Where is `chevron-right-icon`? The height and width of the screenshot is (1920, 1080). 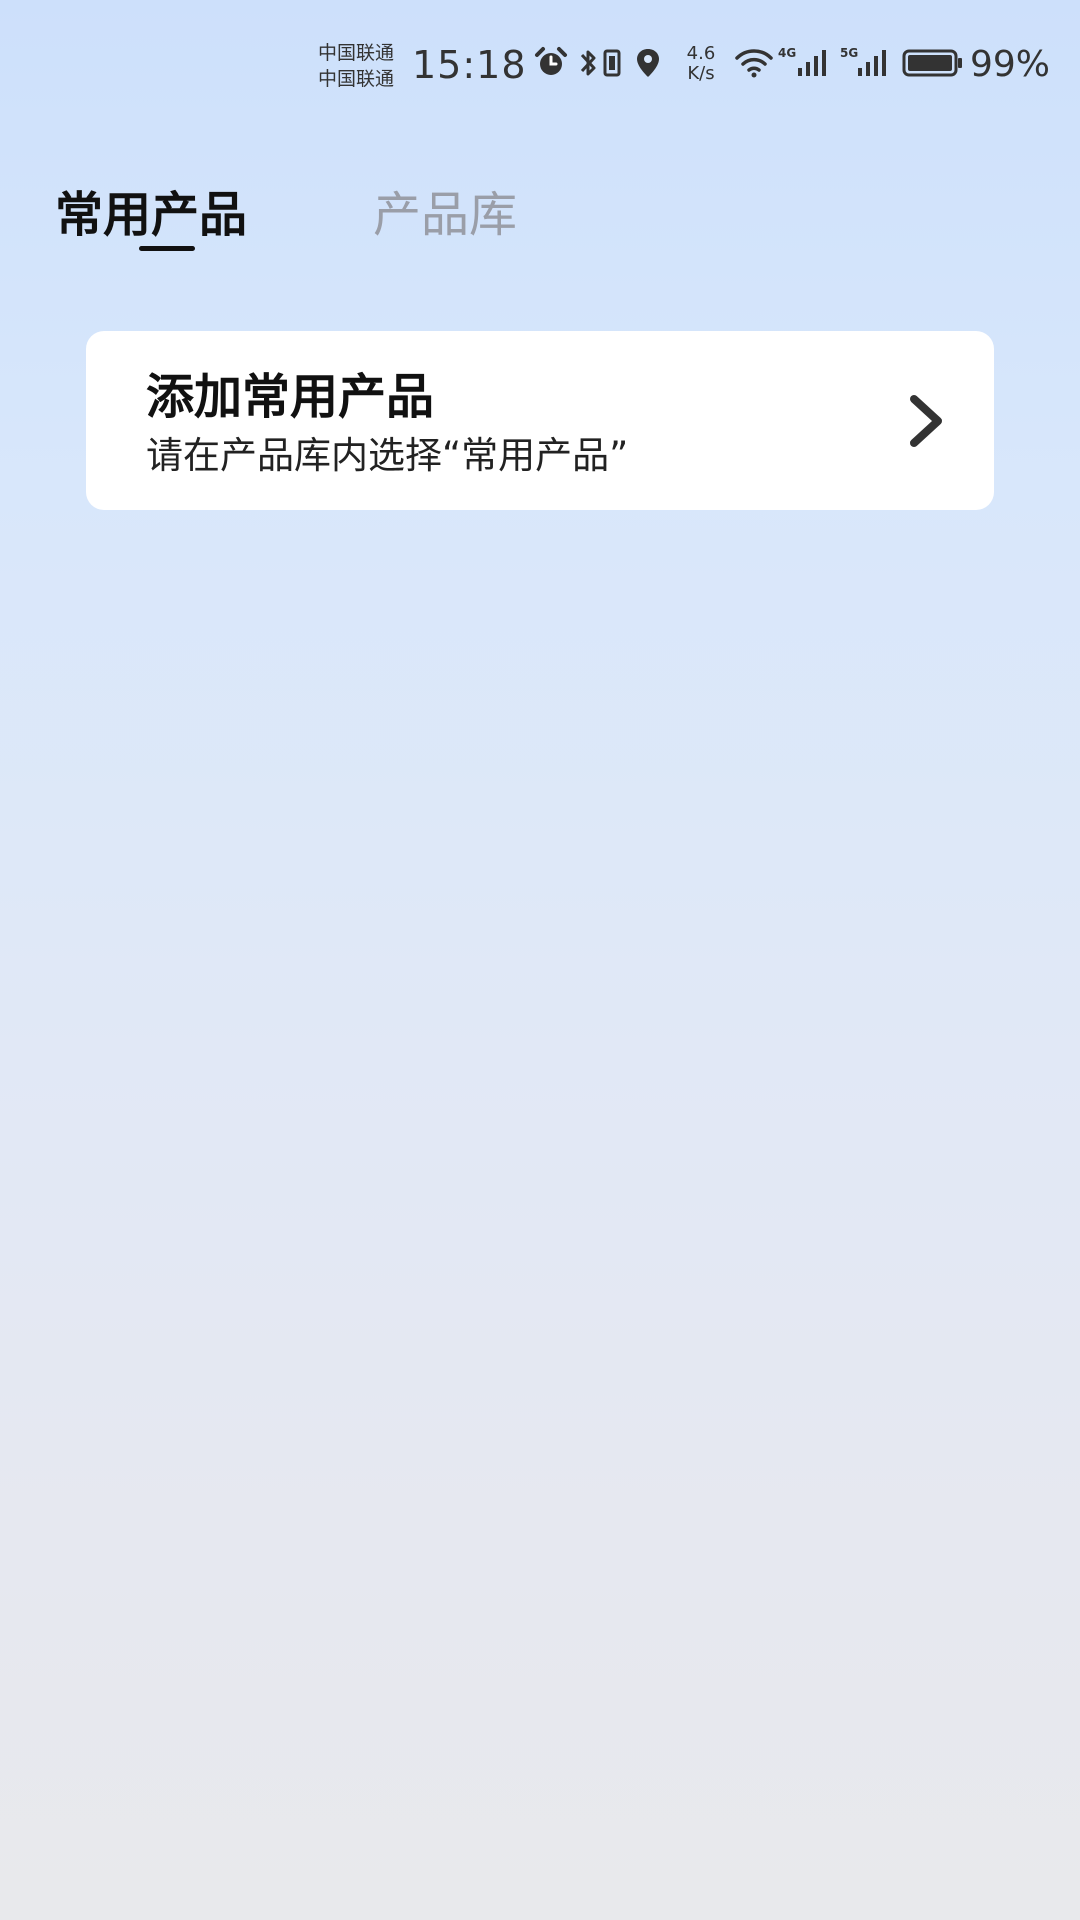 chevron-right-icon is located at coordinates (926, 423).